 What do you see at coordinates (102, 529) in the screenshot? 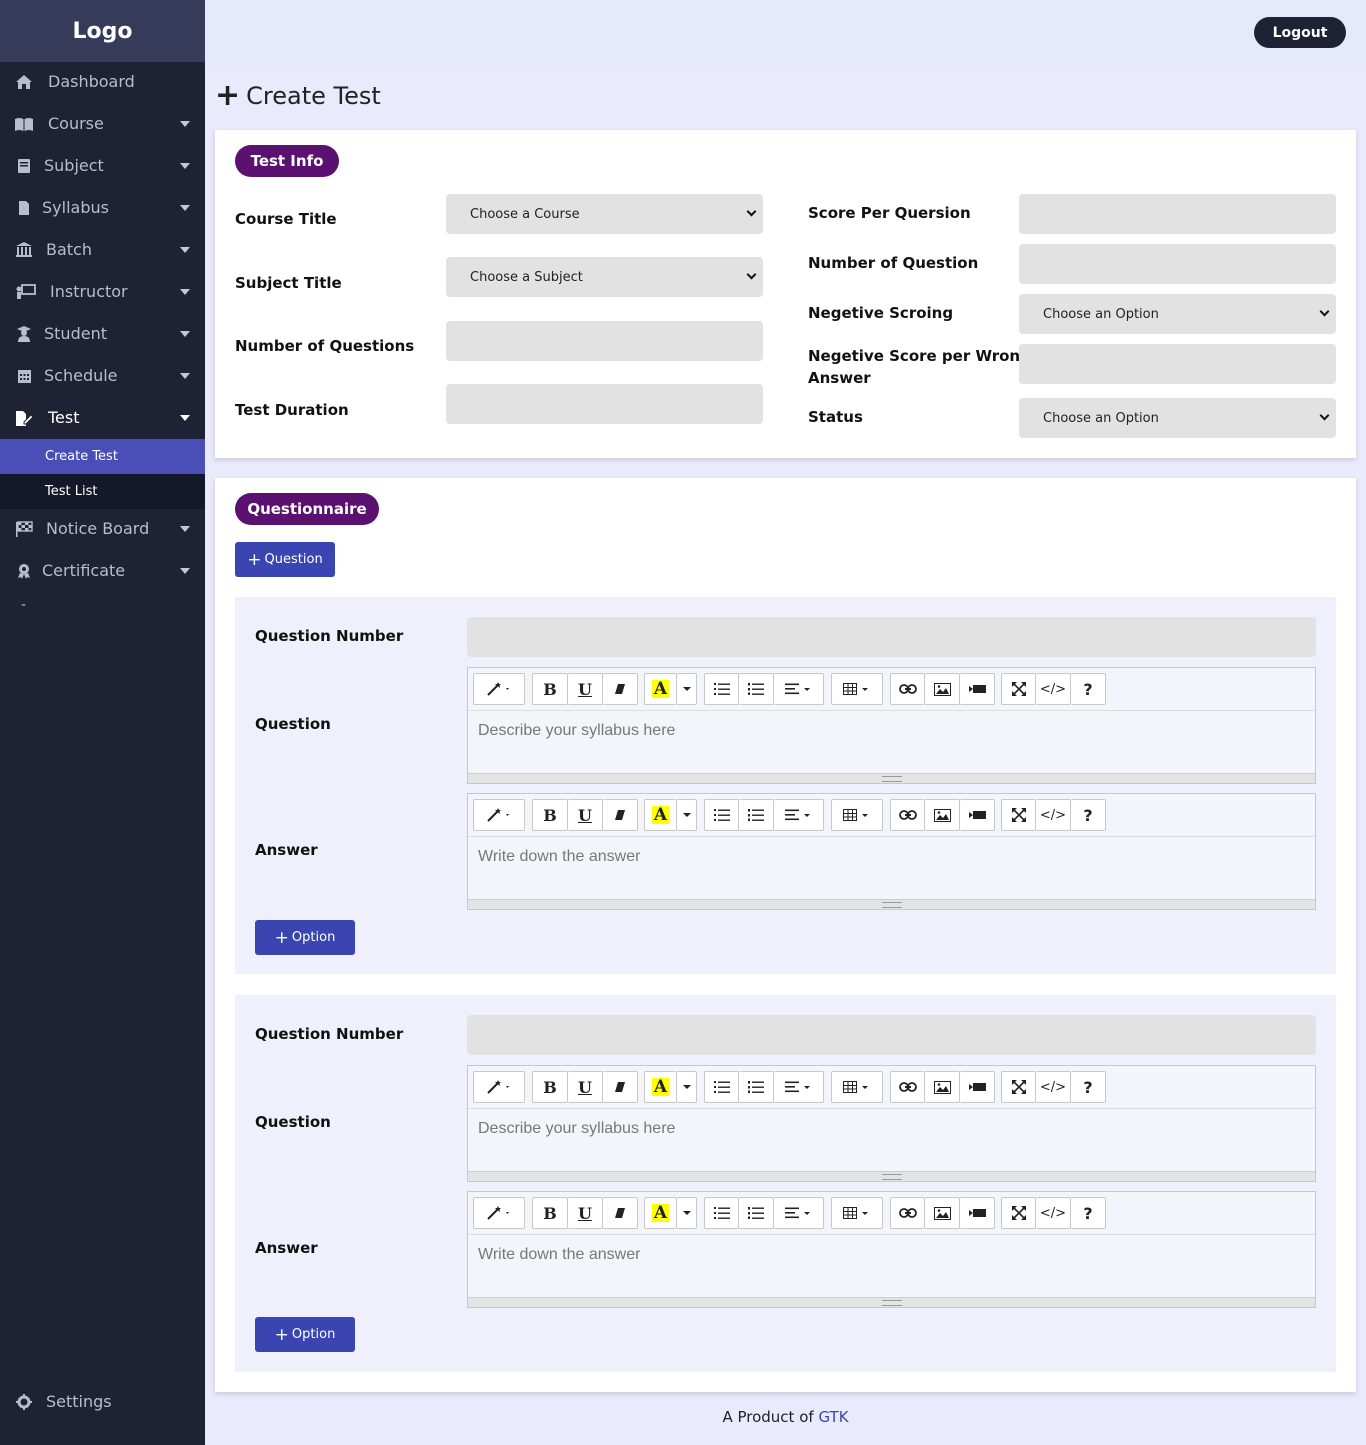
I see `sidebar-item-notice-board: Notice Board` at bounding box center [102, 529].